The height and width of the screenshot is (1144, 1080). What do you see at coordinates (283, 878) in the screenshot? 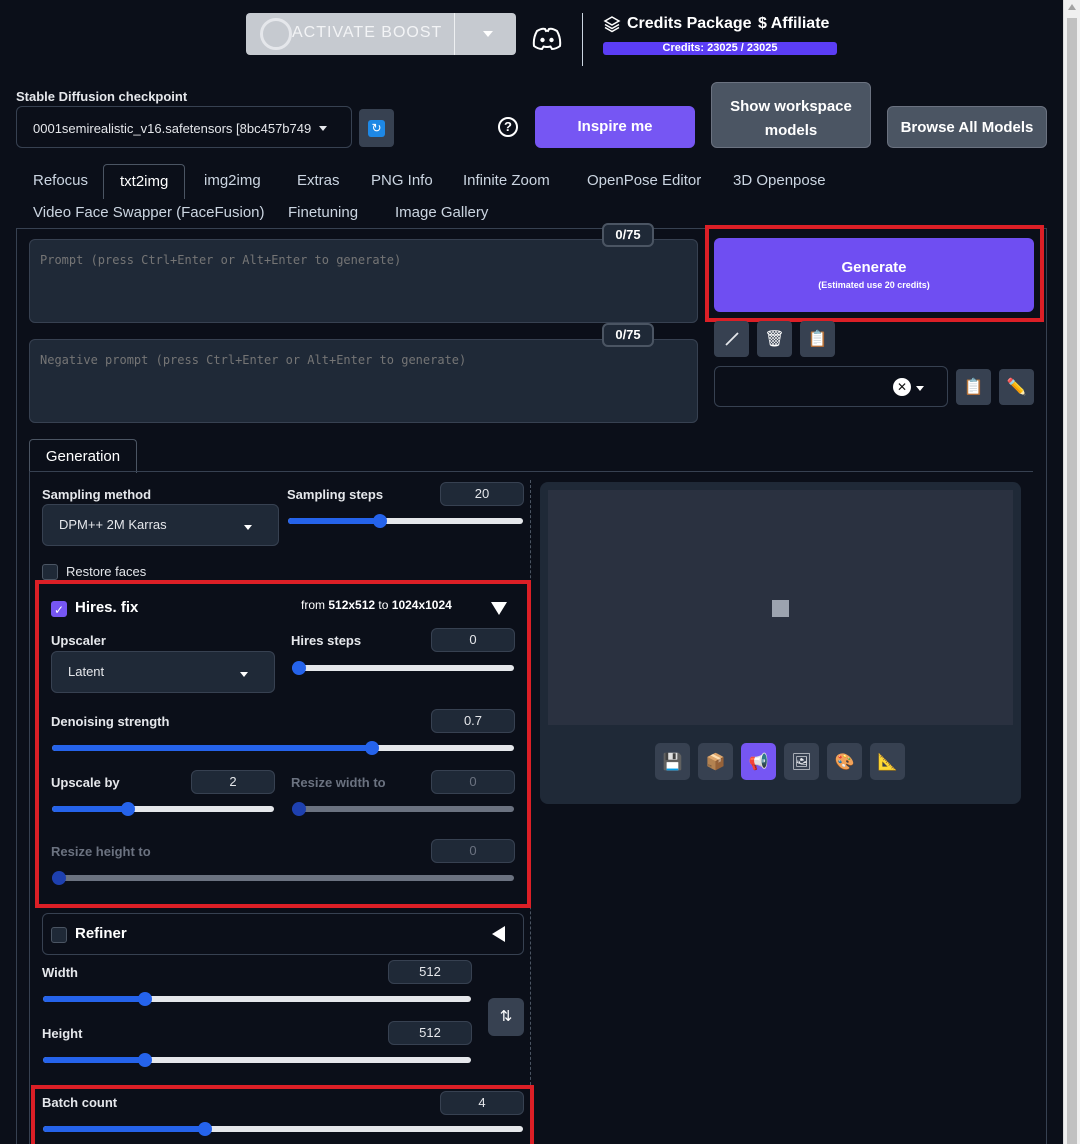
I see `resize-height-slider` at bounding box center [283, 878].